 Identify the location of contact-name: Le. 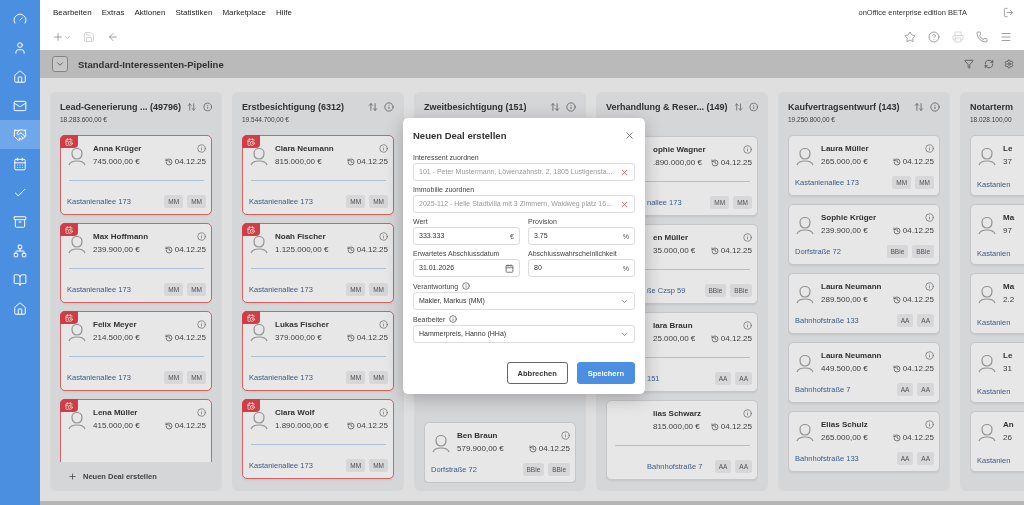
(1008, 355).